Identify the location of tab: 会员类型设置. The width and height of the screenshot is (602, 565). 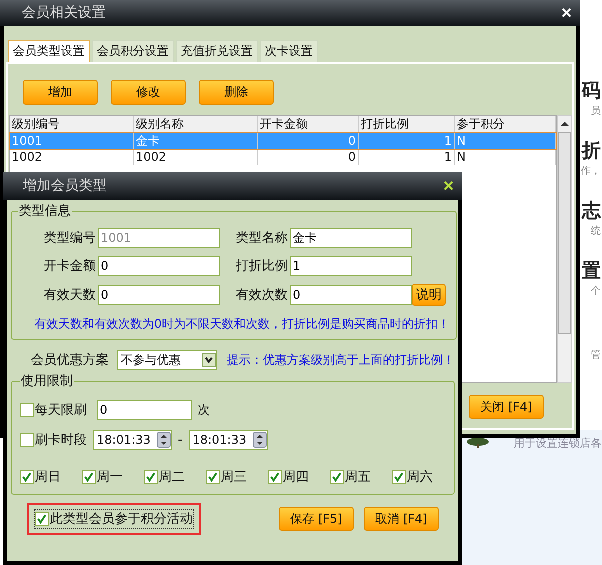
(49, 51).